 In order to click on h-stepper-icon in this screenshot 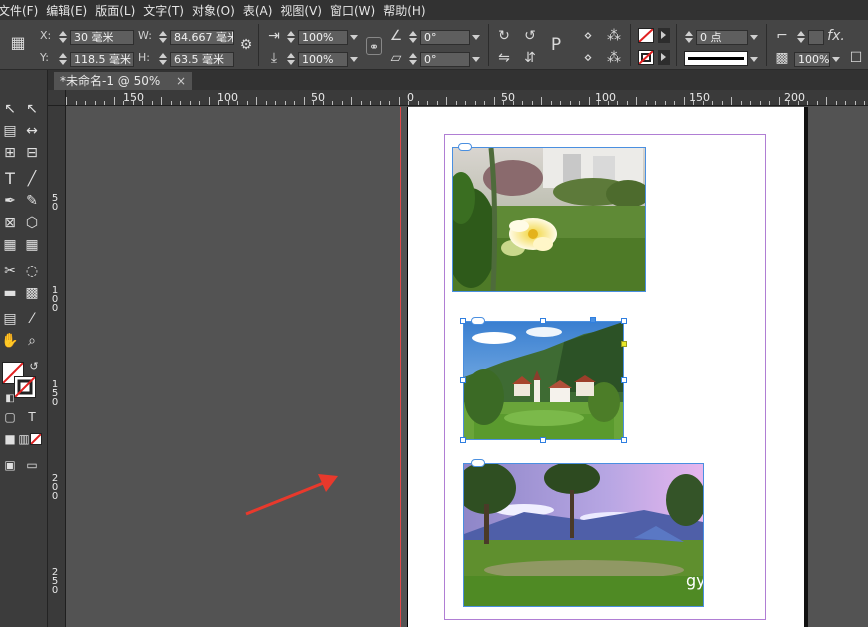, I will do `click(163, 59)`.